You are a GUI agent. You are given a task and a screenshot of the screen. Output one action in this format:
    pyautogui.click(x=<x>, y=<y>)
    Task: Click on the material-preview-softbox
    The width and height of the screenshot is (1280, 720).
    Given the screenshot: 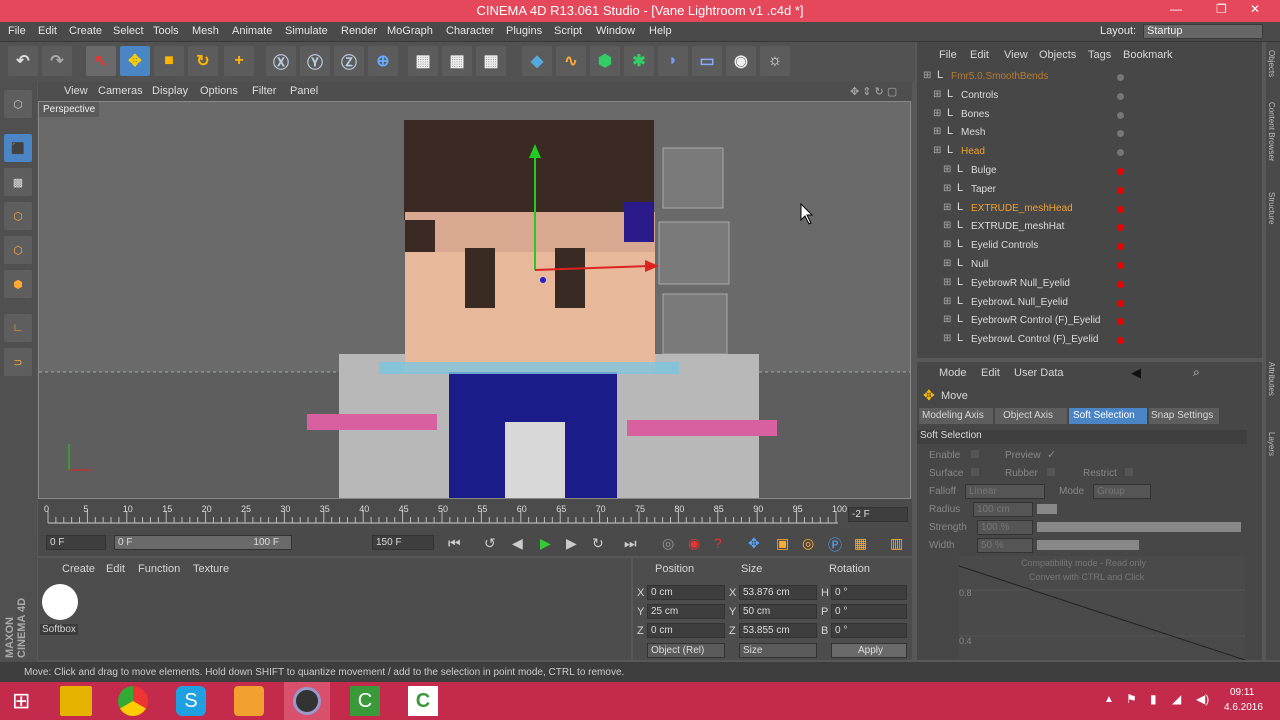 What is the action you would take?
    pyautogui.click(x=60, y=602)
    